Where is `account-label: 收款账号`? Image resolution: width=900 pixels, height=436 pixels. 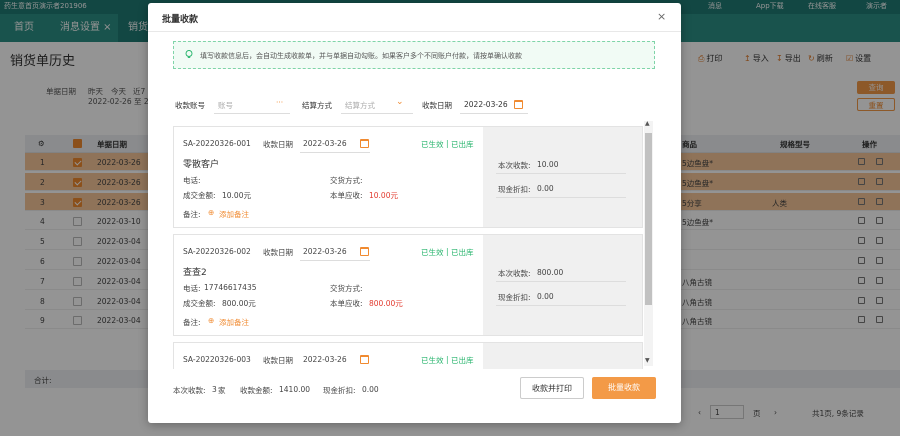
account-label: 收款账号 is located at coordinates (190, 105).